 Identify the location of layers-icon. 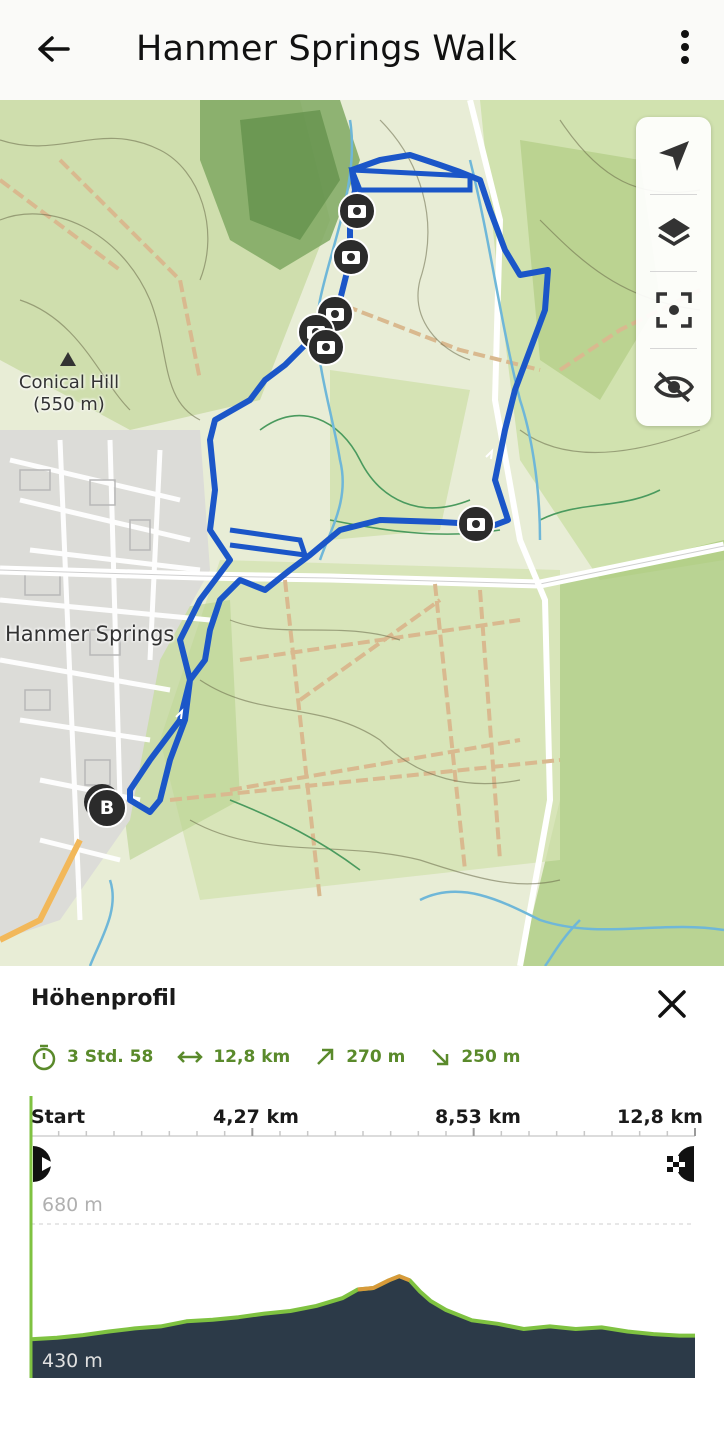
(673, 231).